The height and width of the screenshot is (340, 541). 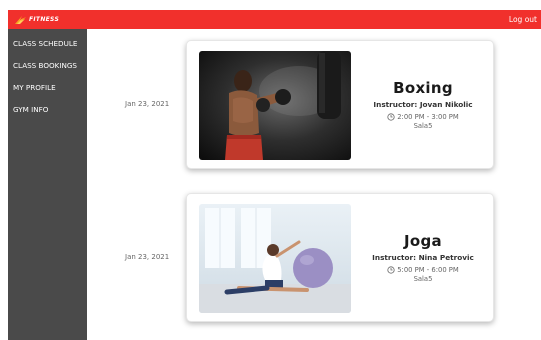 I want to click on class-title: Boxing, so click(x=423, y=88).